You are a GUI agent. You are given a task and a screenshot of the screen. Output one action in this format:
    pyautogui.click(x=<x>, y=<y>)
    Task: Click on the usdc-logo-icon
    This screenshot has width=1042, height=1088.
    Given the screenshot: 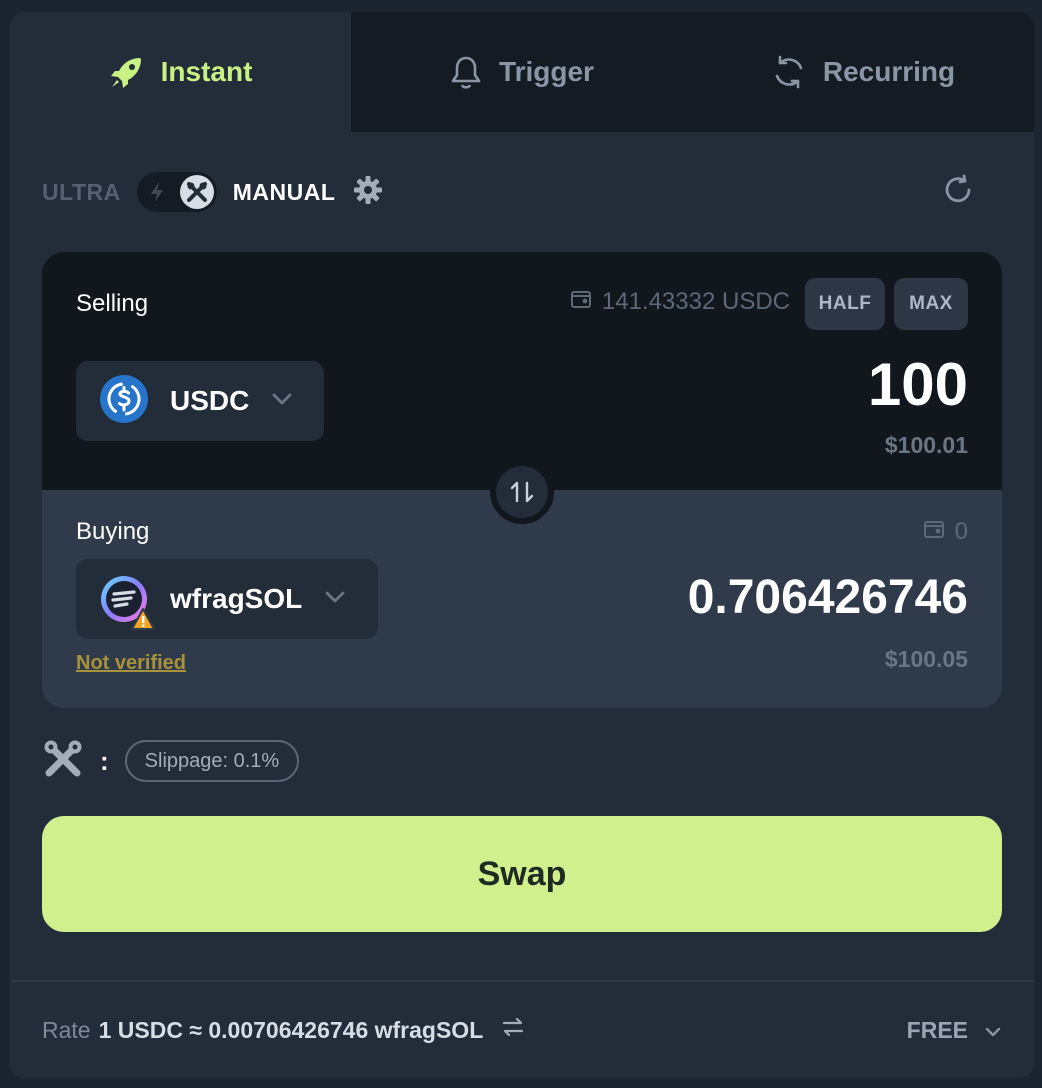 What is the action you would take?
    pyautogui.click(x=124, y=401)
    